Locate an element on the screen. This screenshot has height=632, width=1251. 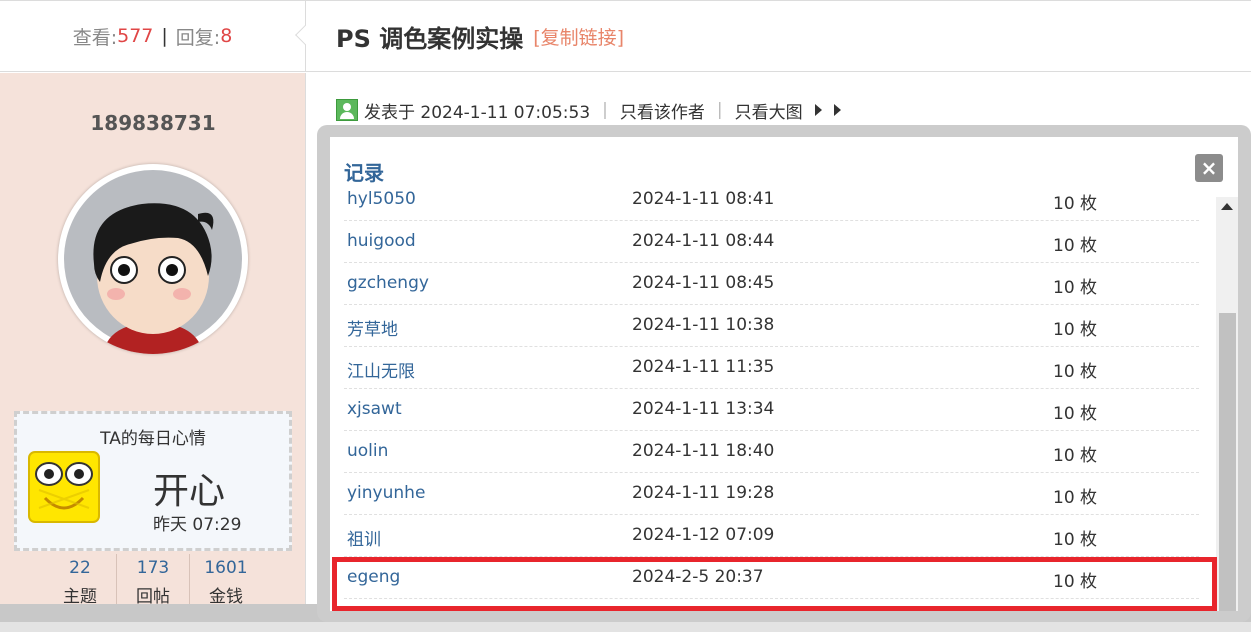
scroll-up-icon is located at coordinates (1227, 206).